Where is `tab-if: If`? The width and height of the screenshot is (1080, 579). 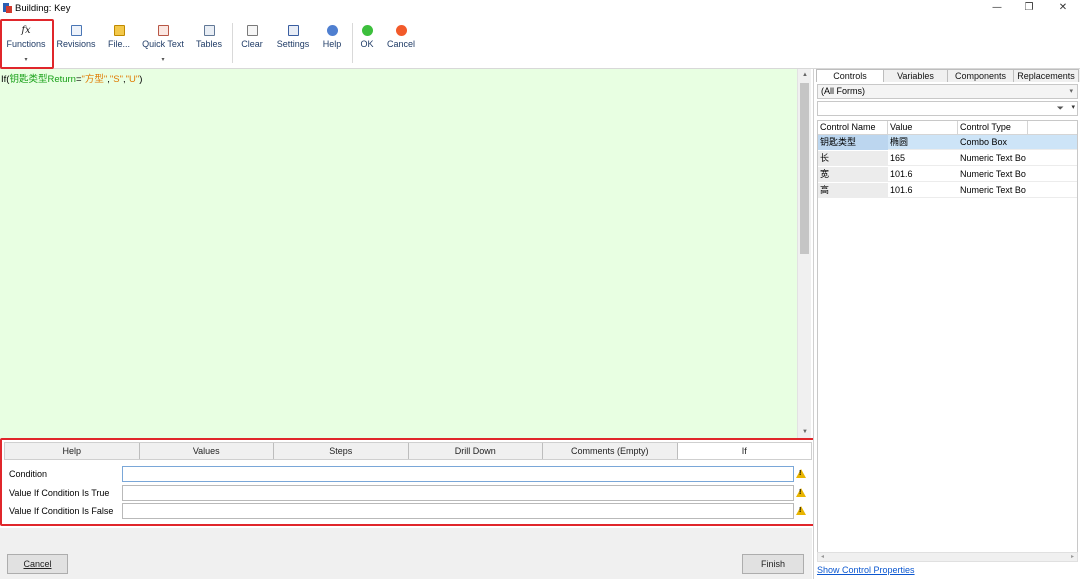
tab-if: If is located at coordinates (744, 451).